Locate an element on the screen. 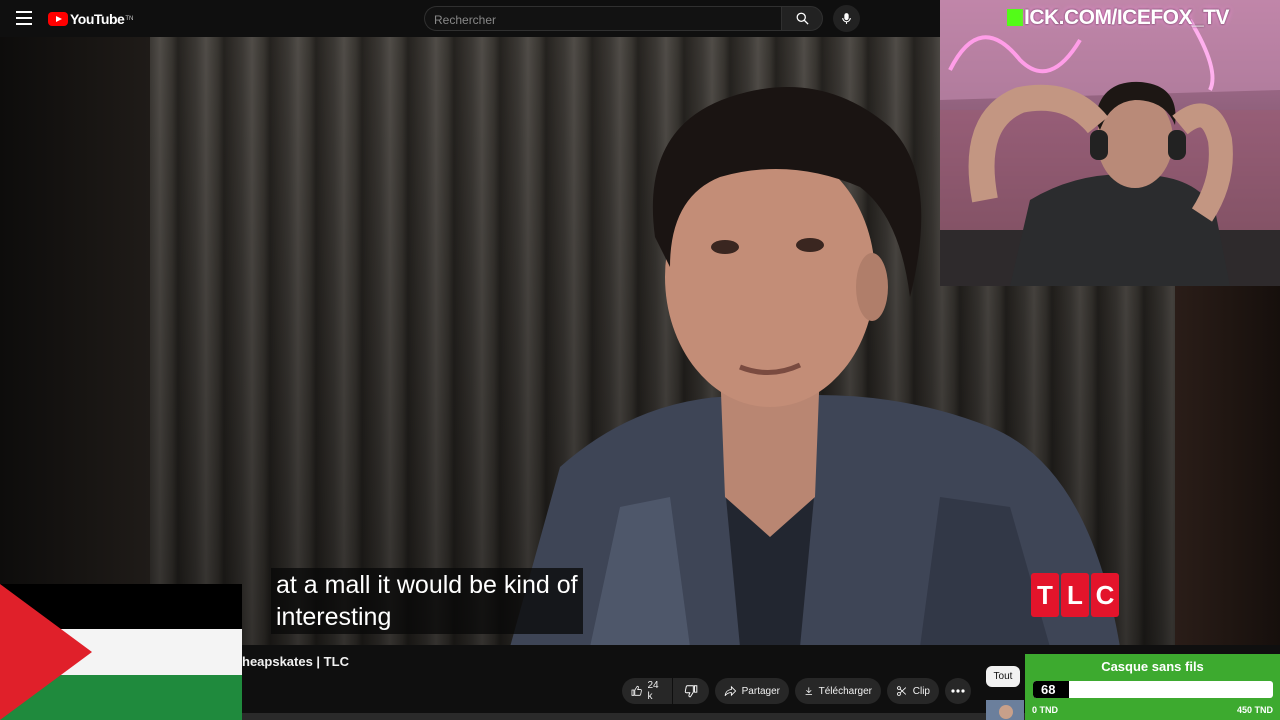 The image size is (1280, 720). download-icon is located at coordinates (809, 691).